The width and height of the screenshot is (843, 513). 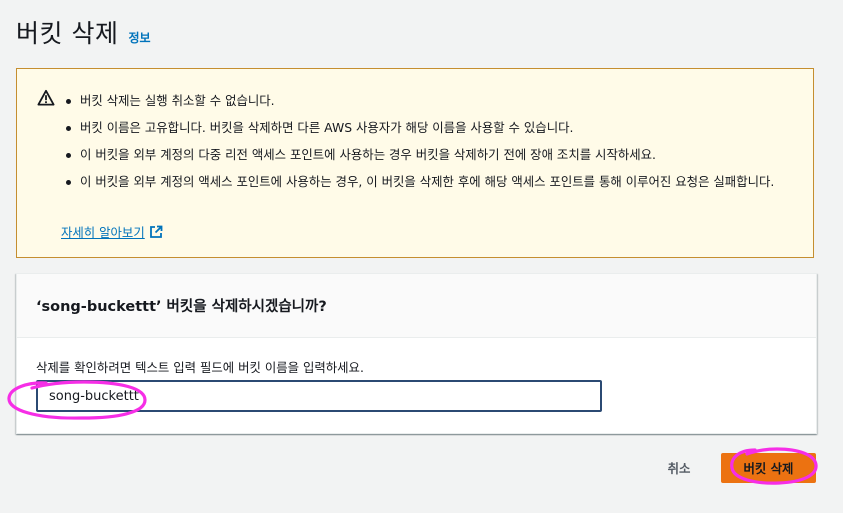 I want to click on warning-triangle-icon, so click(x=46, y=97).